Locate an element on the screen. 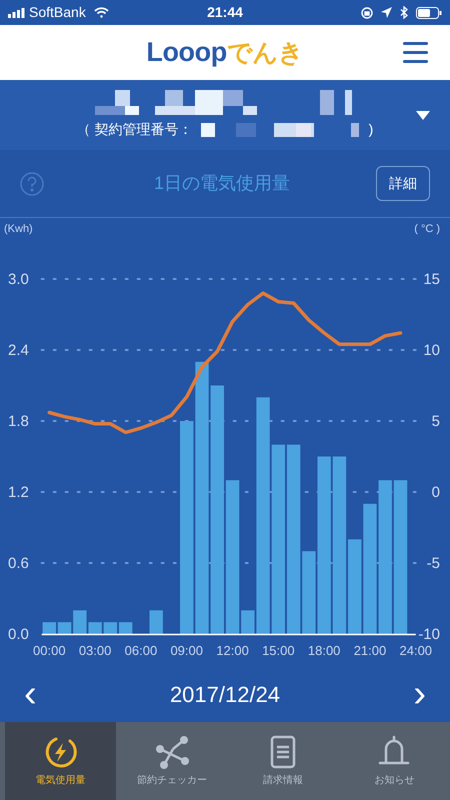 The height and width of the screenshot is (800, 450). tab-bar-item: 請求情報 is located at coordinates (283, 761).